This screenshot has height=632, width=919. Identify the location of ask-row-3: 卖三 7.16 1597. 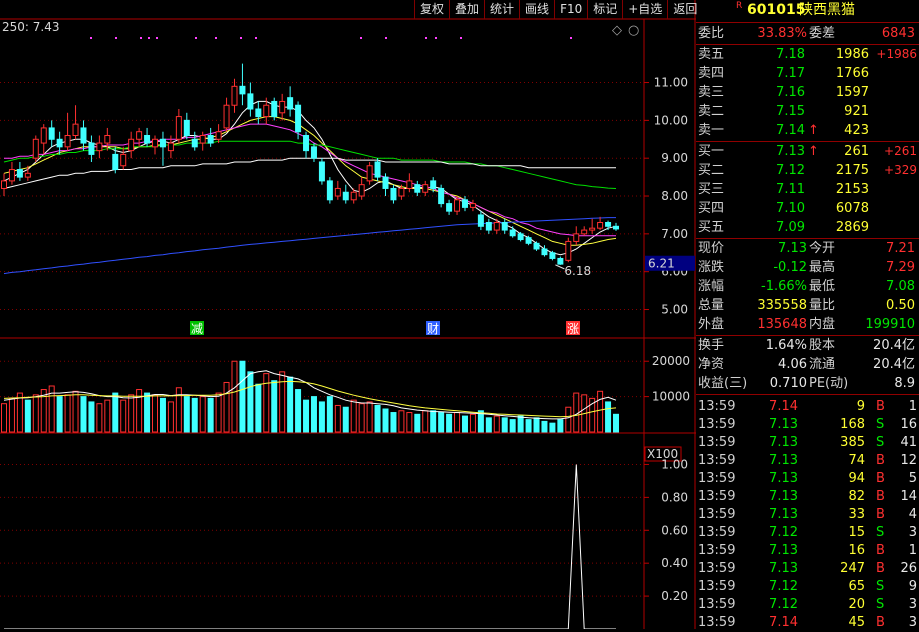
(807, 92).